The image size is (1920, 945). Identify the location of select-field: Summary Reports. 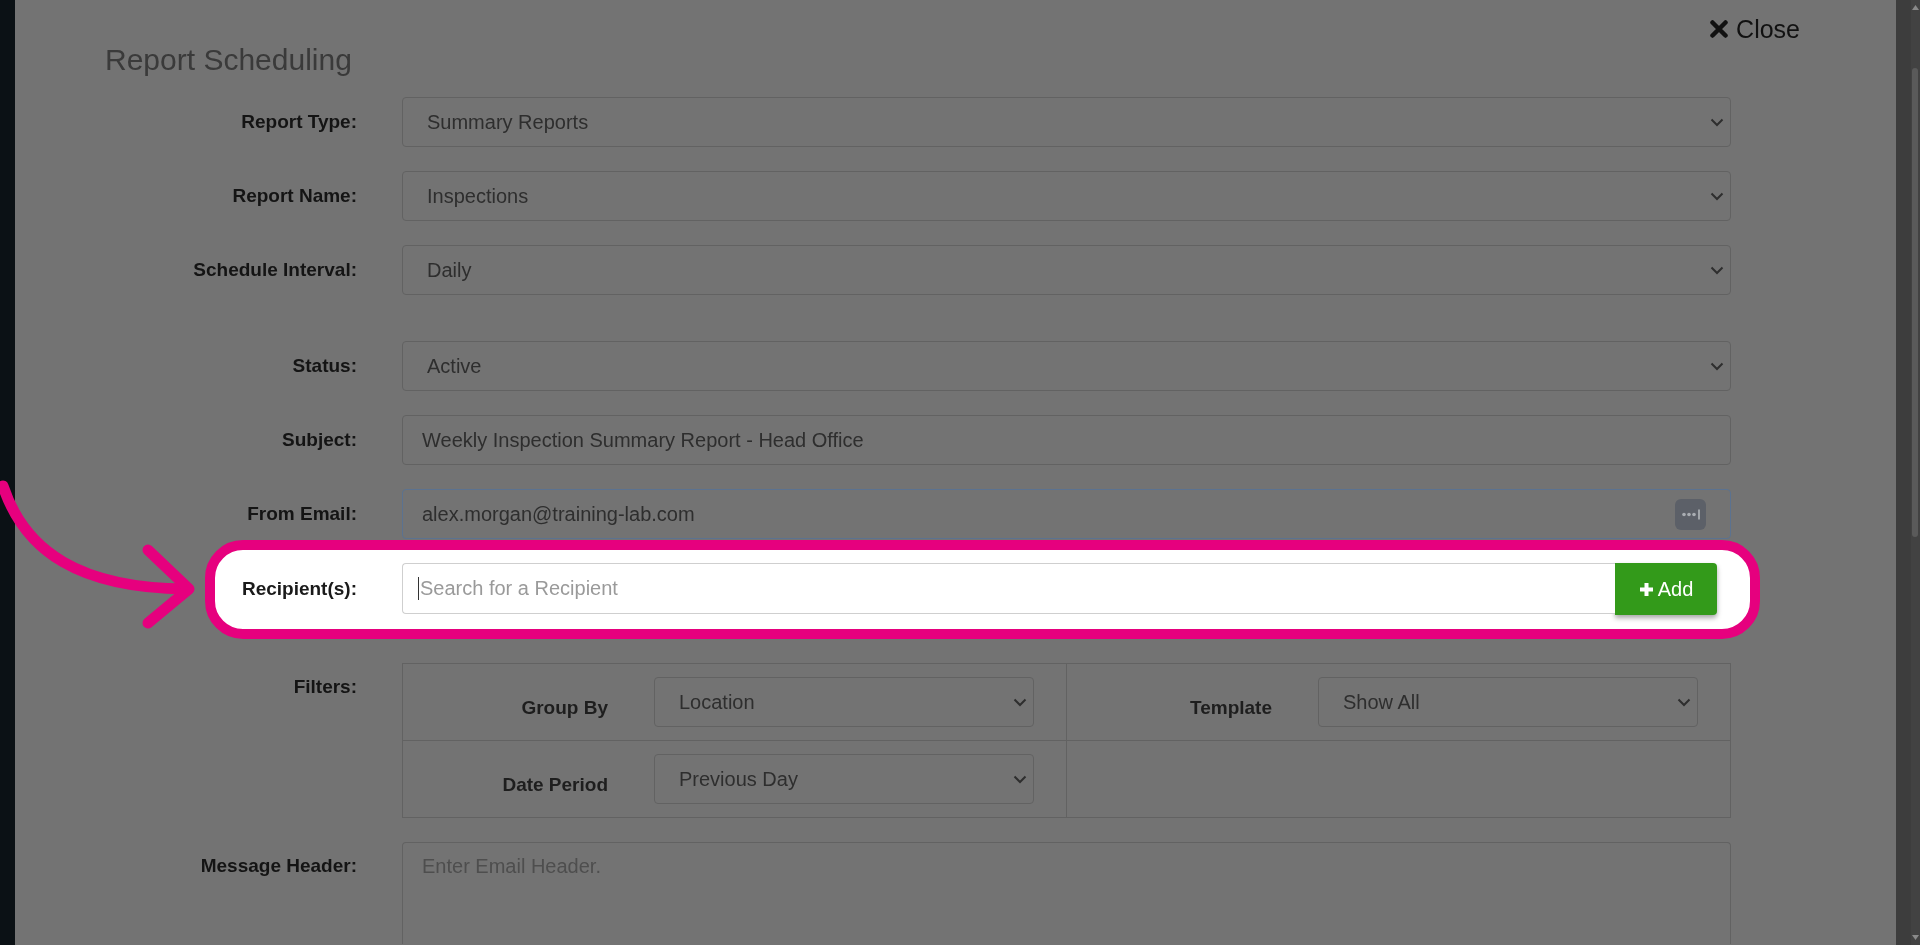
(1066, 122).